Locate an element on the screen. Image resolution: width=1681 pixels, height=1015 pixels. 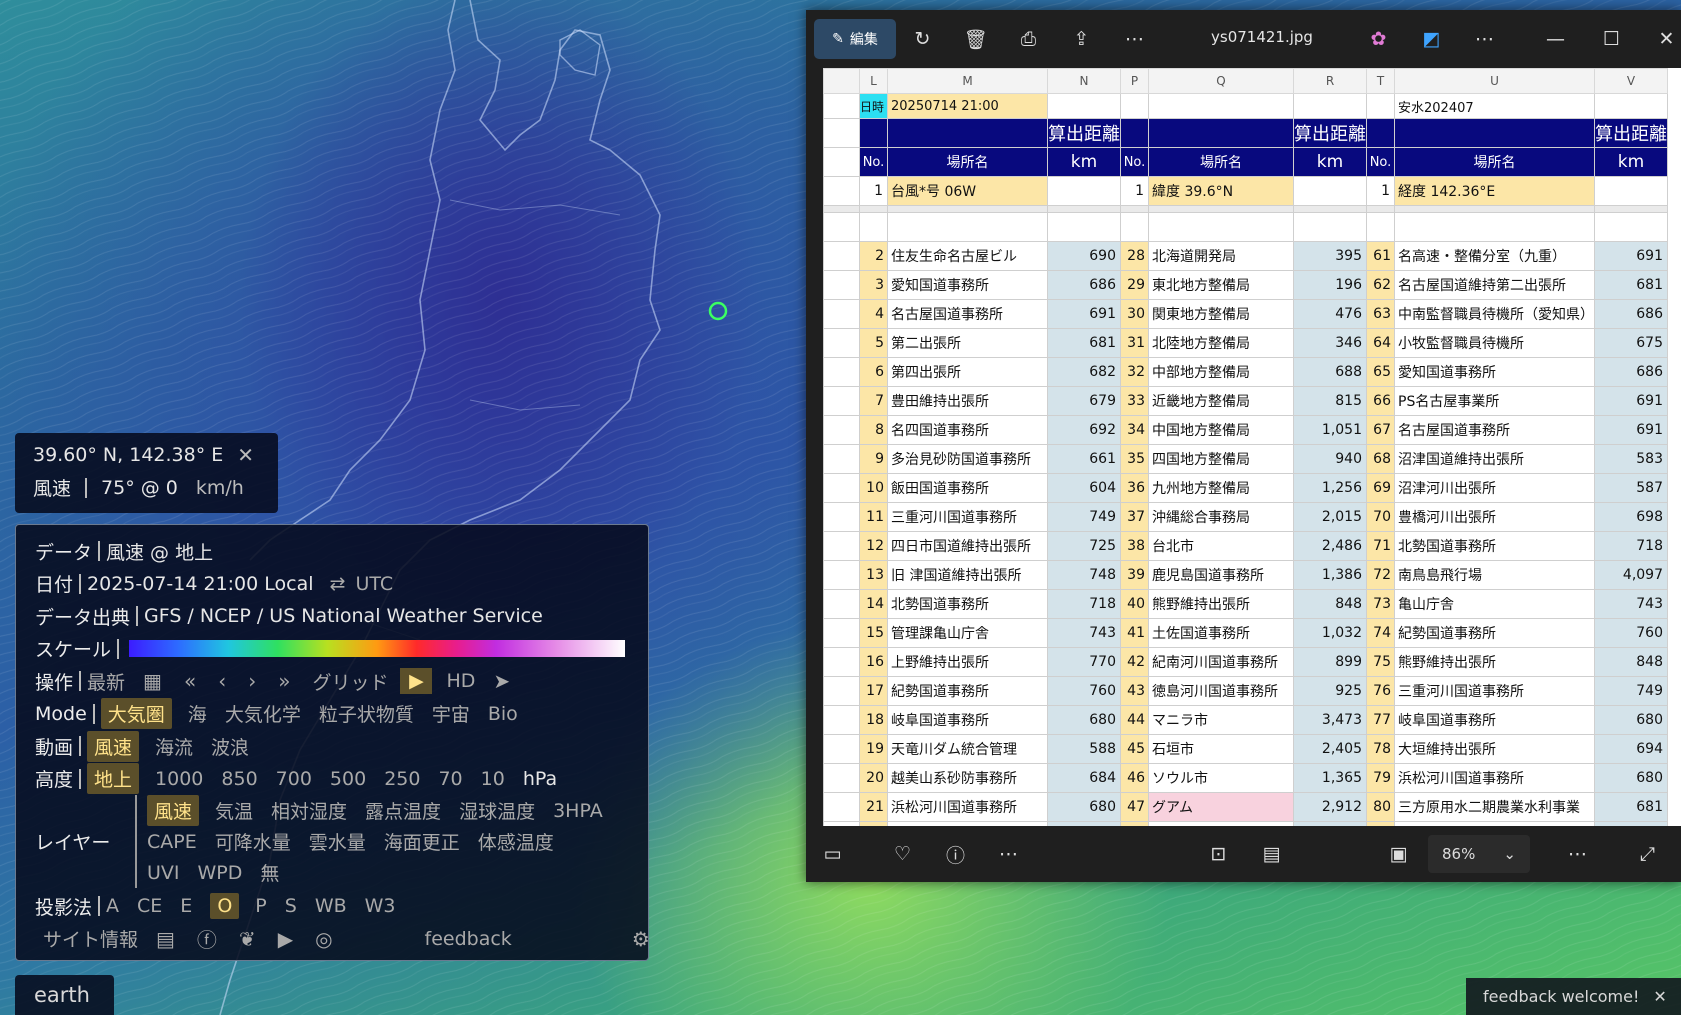
instagram-icon: ◎ is located at coordinates (323, 939).